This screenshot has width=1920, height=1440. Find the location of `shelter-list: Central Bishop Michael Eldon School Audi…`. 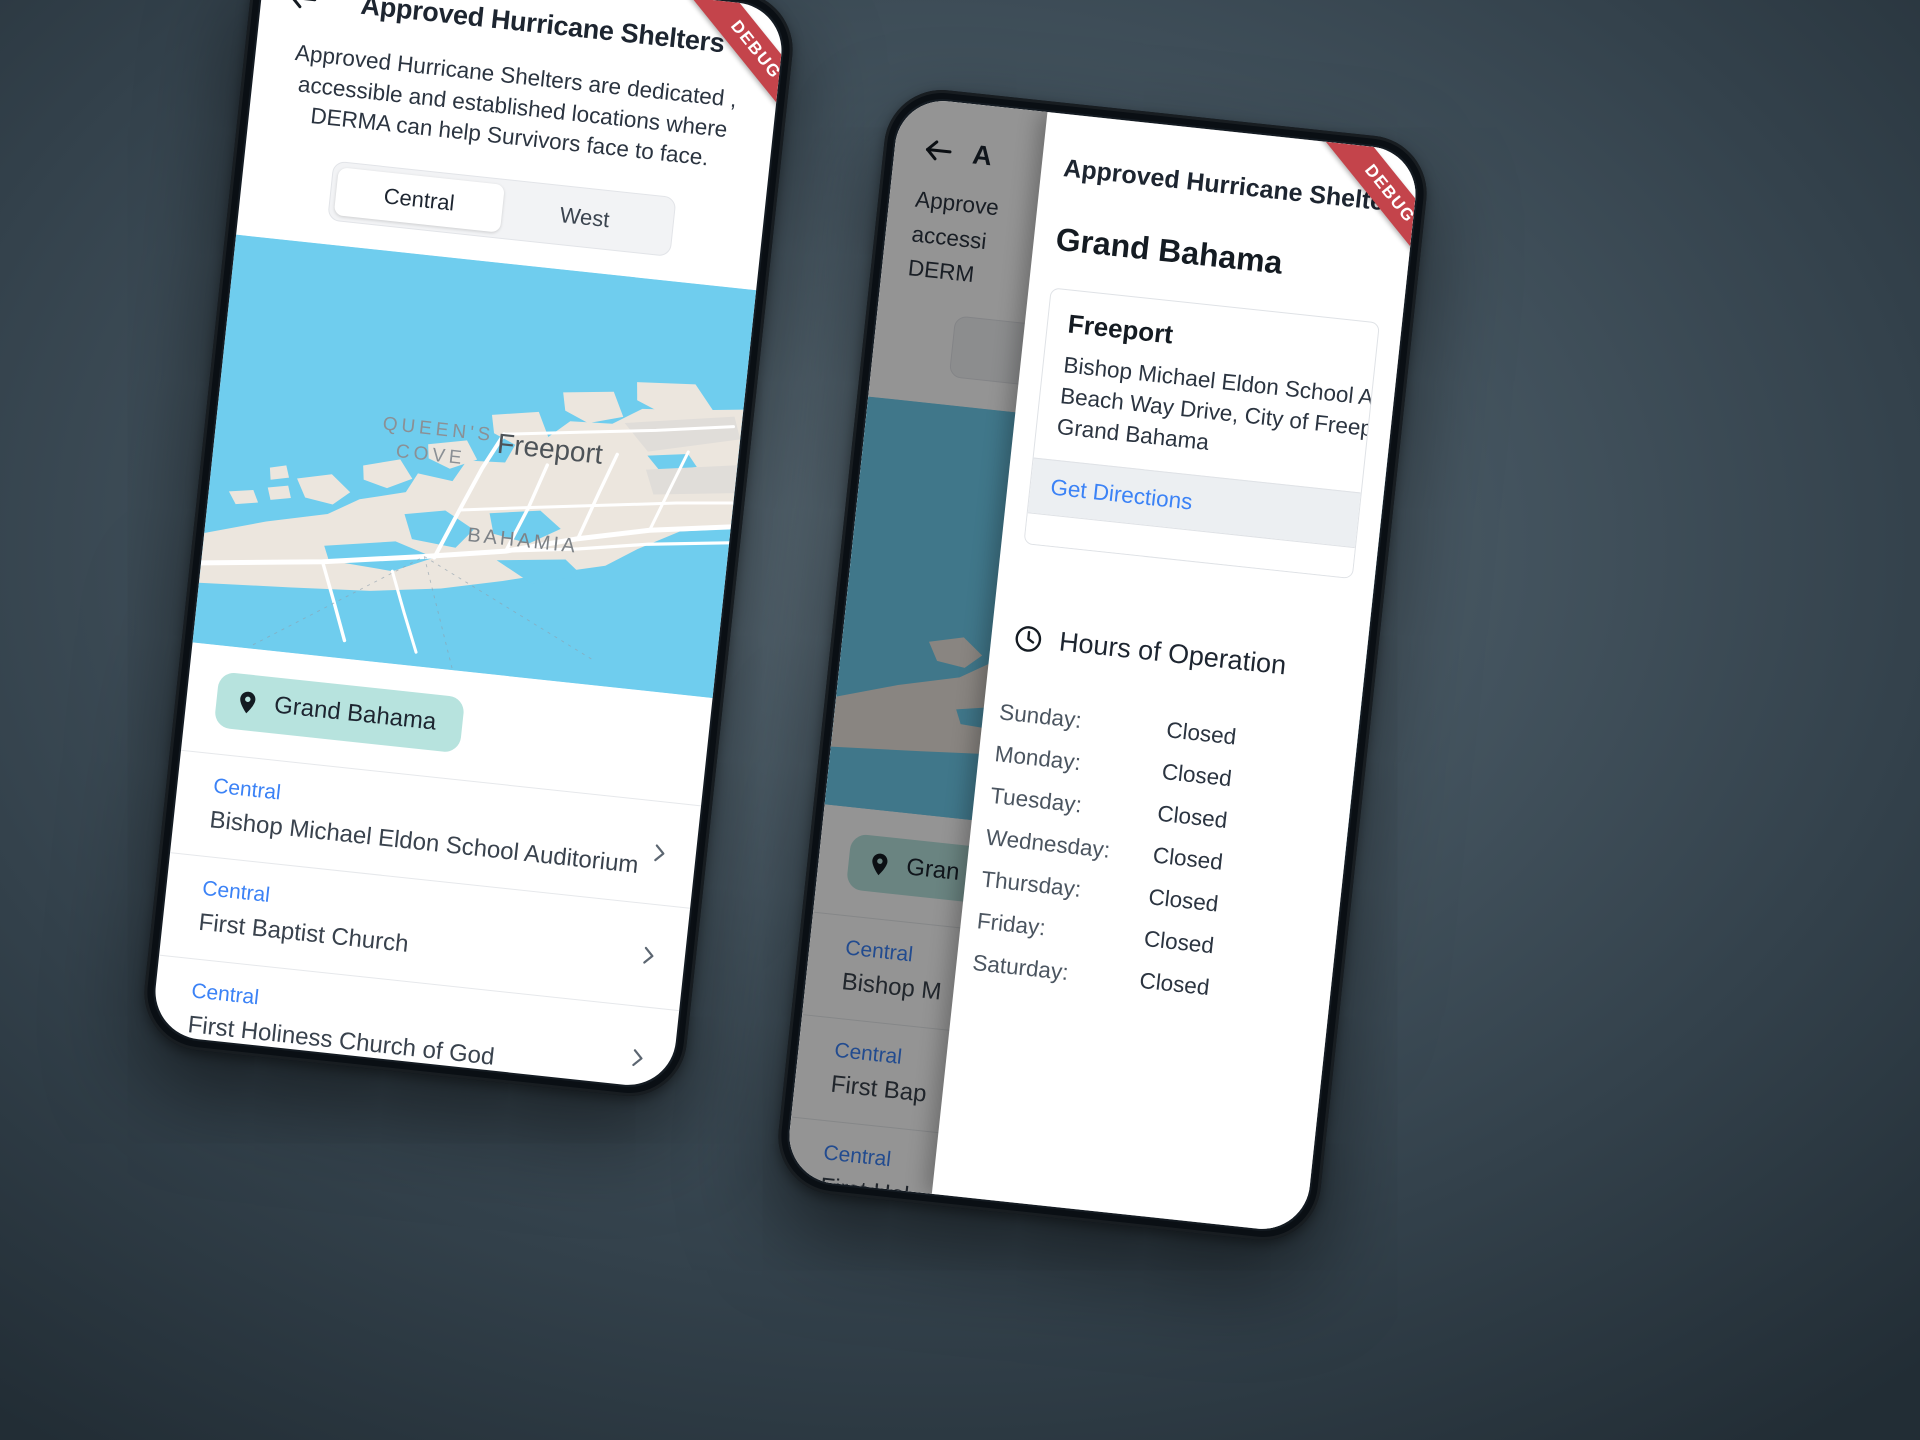

shelter-list: Central Bishop Michael Eldon School Audi… is located at coordinates (426, 919).